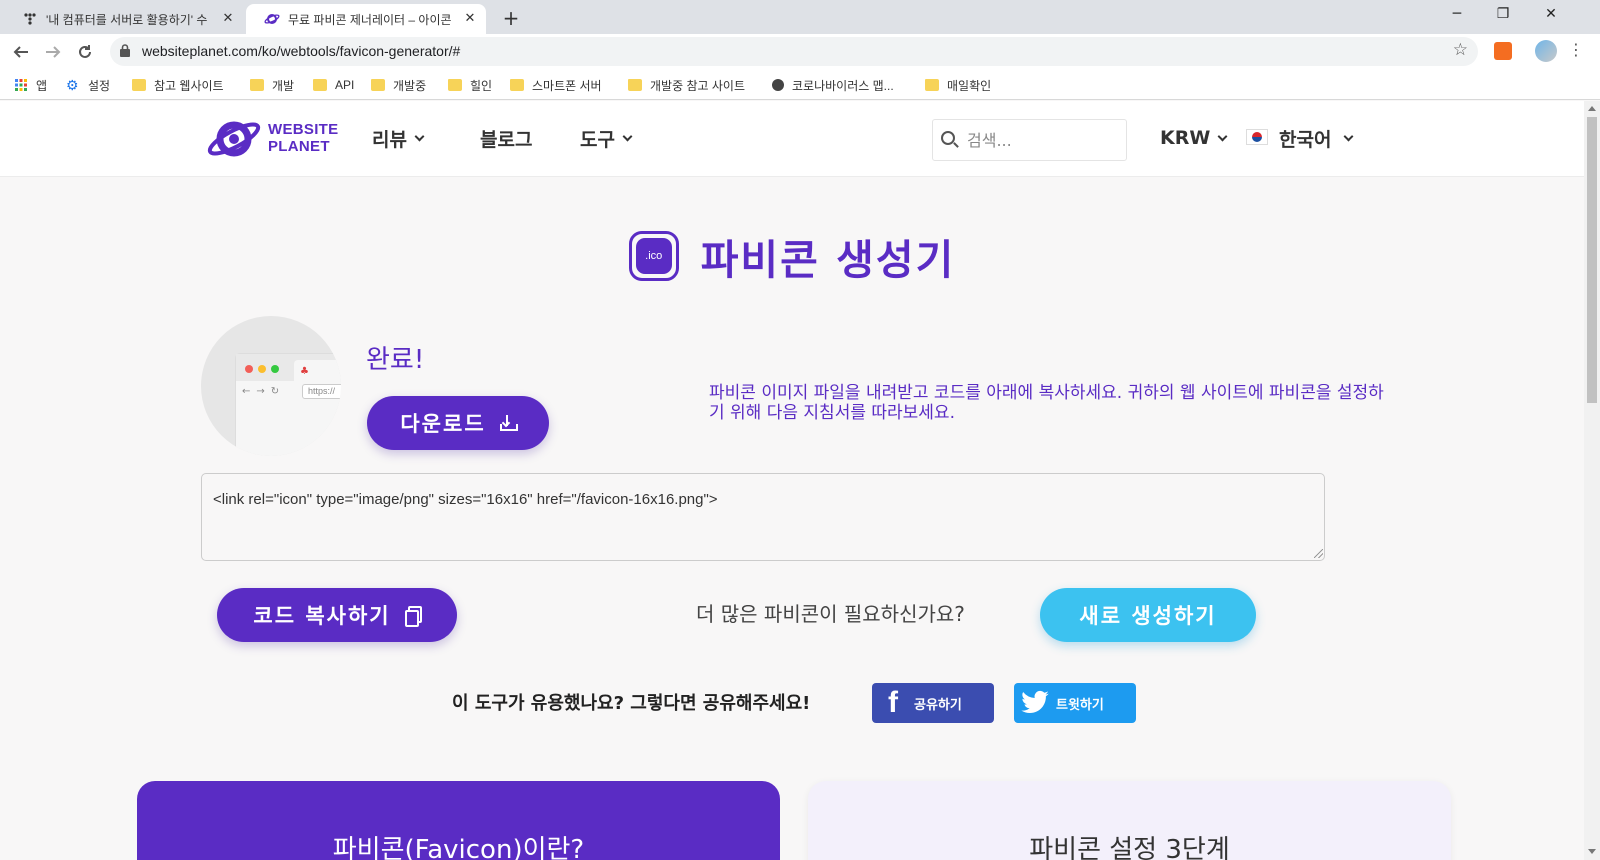 The image size is (1600, 860). I want to click on bookmark-apps: 앱, so click(30, 85).